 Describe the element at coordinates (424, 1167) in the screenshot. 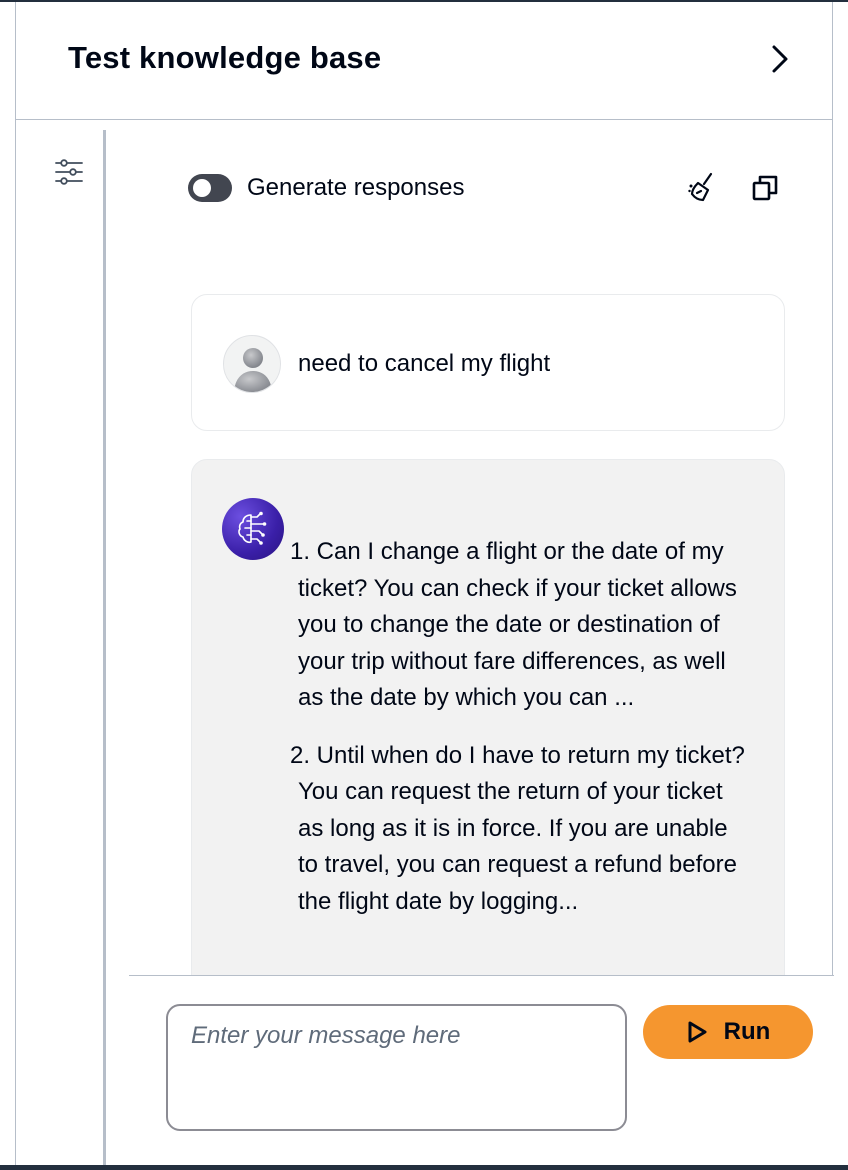

I see `bottom-border` at that location.